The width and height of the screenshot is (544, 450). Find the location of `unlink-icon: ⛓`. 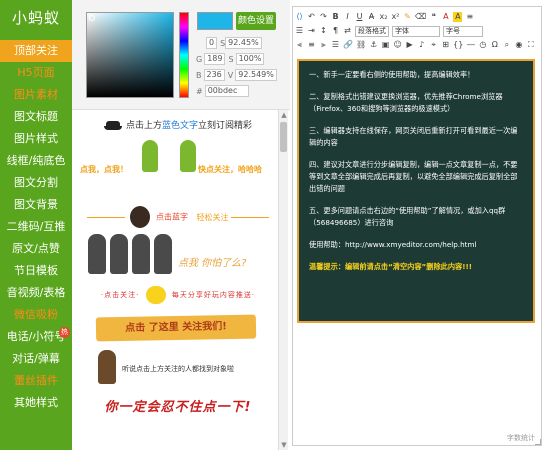

unlink-icon: ⛓ is located at coordinates (361, 45).